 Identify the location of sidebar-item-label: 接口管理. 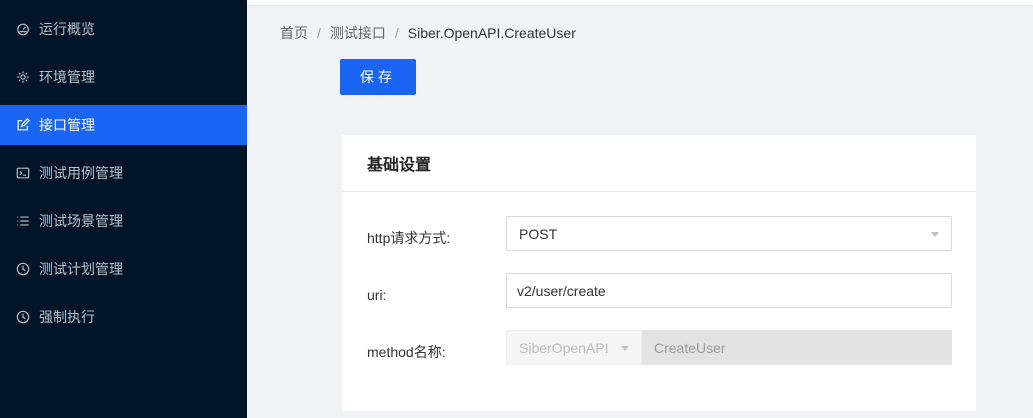
(67, 125).